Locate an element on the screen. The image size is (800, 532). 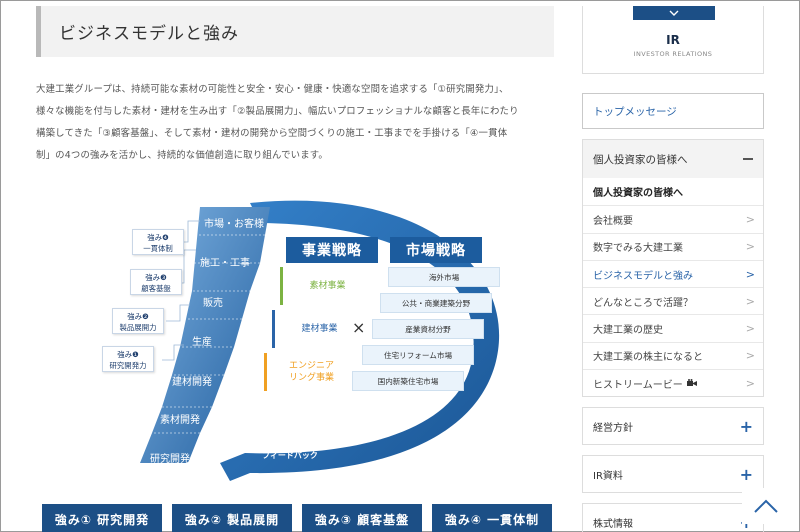
sidebar-item-label: どんなところで活躍？ is located at coordinates (643, 303).